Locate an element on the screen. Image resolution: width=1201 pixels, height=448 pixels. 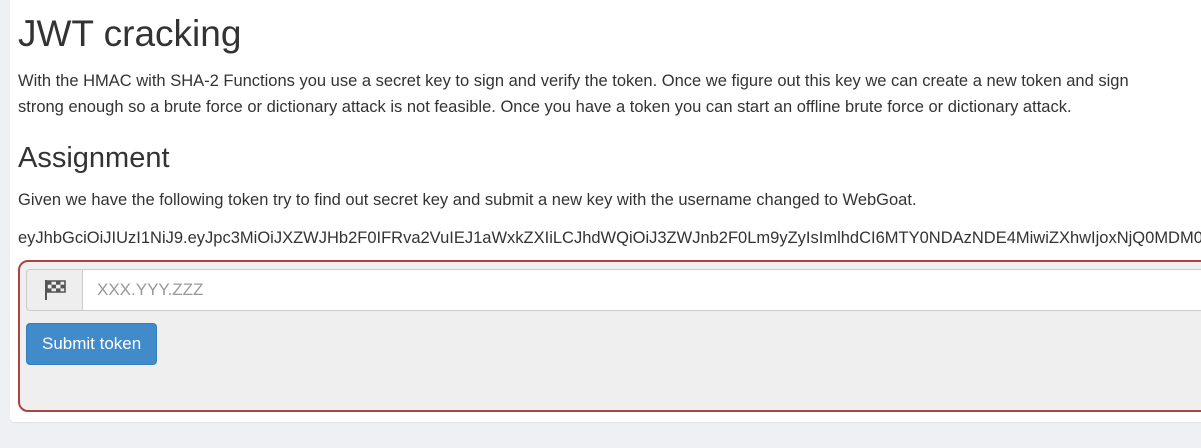
submit-token-button: Submit token is located at coordinates (92, 344).